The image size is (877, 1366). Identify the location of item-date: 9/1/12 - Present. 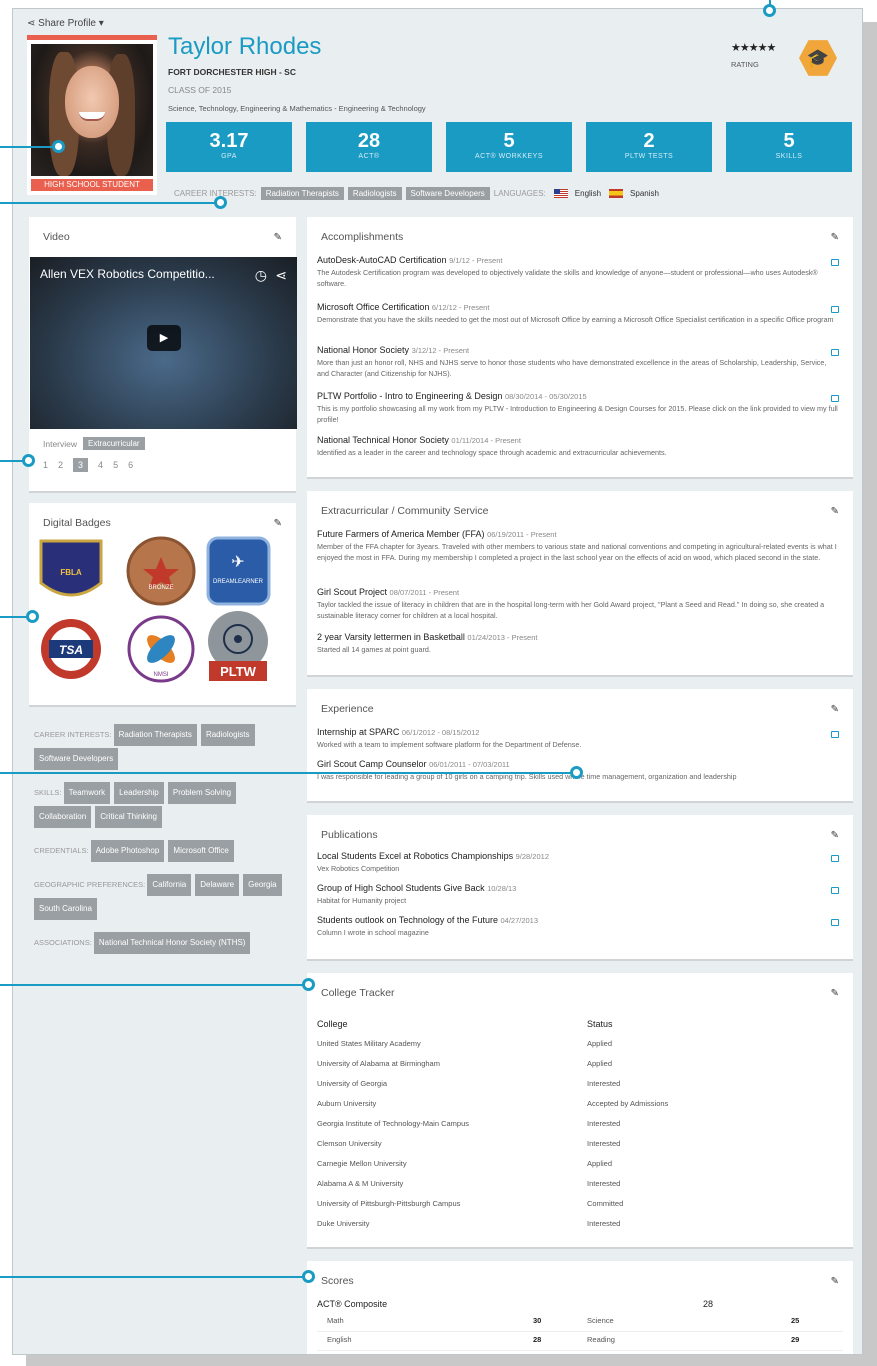
(476, 260).